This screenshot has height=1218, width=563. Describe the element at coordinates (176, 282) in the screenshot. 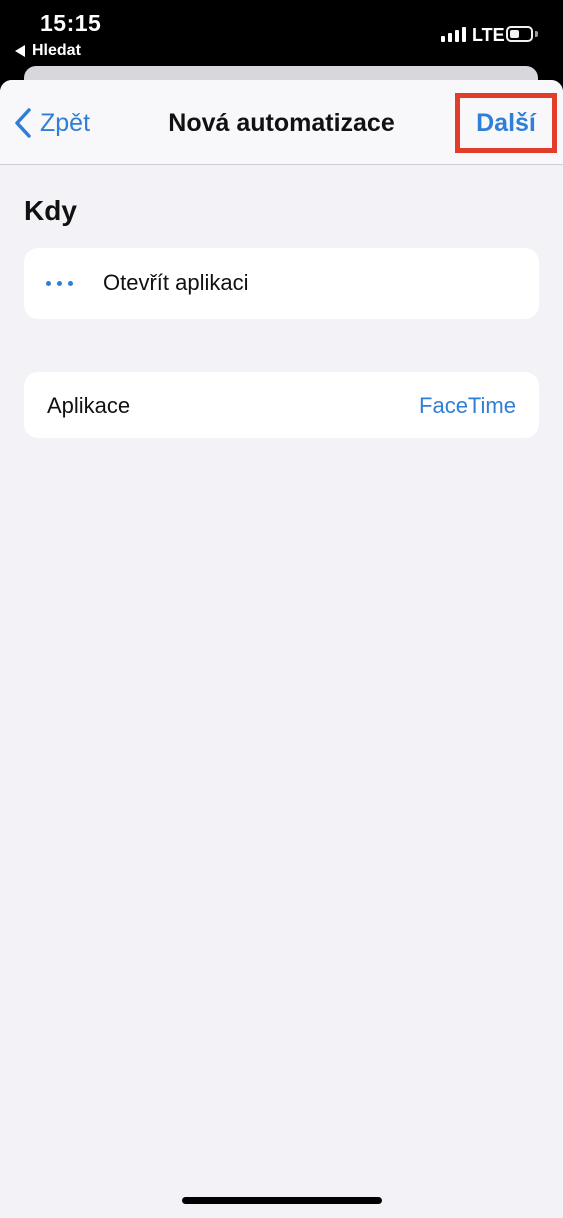

I see `trigger-label: Otevřít aplikaci` at that location.